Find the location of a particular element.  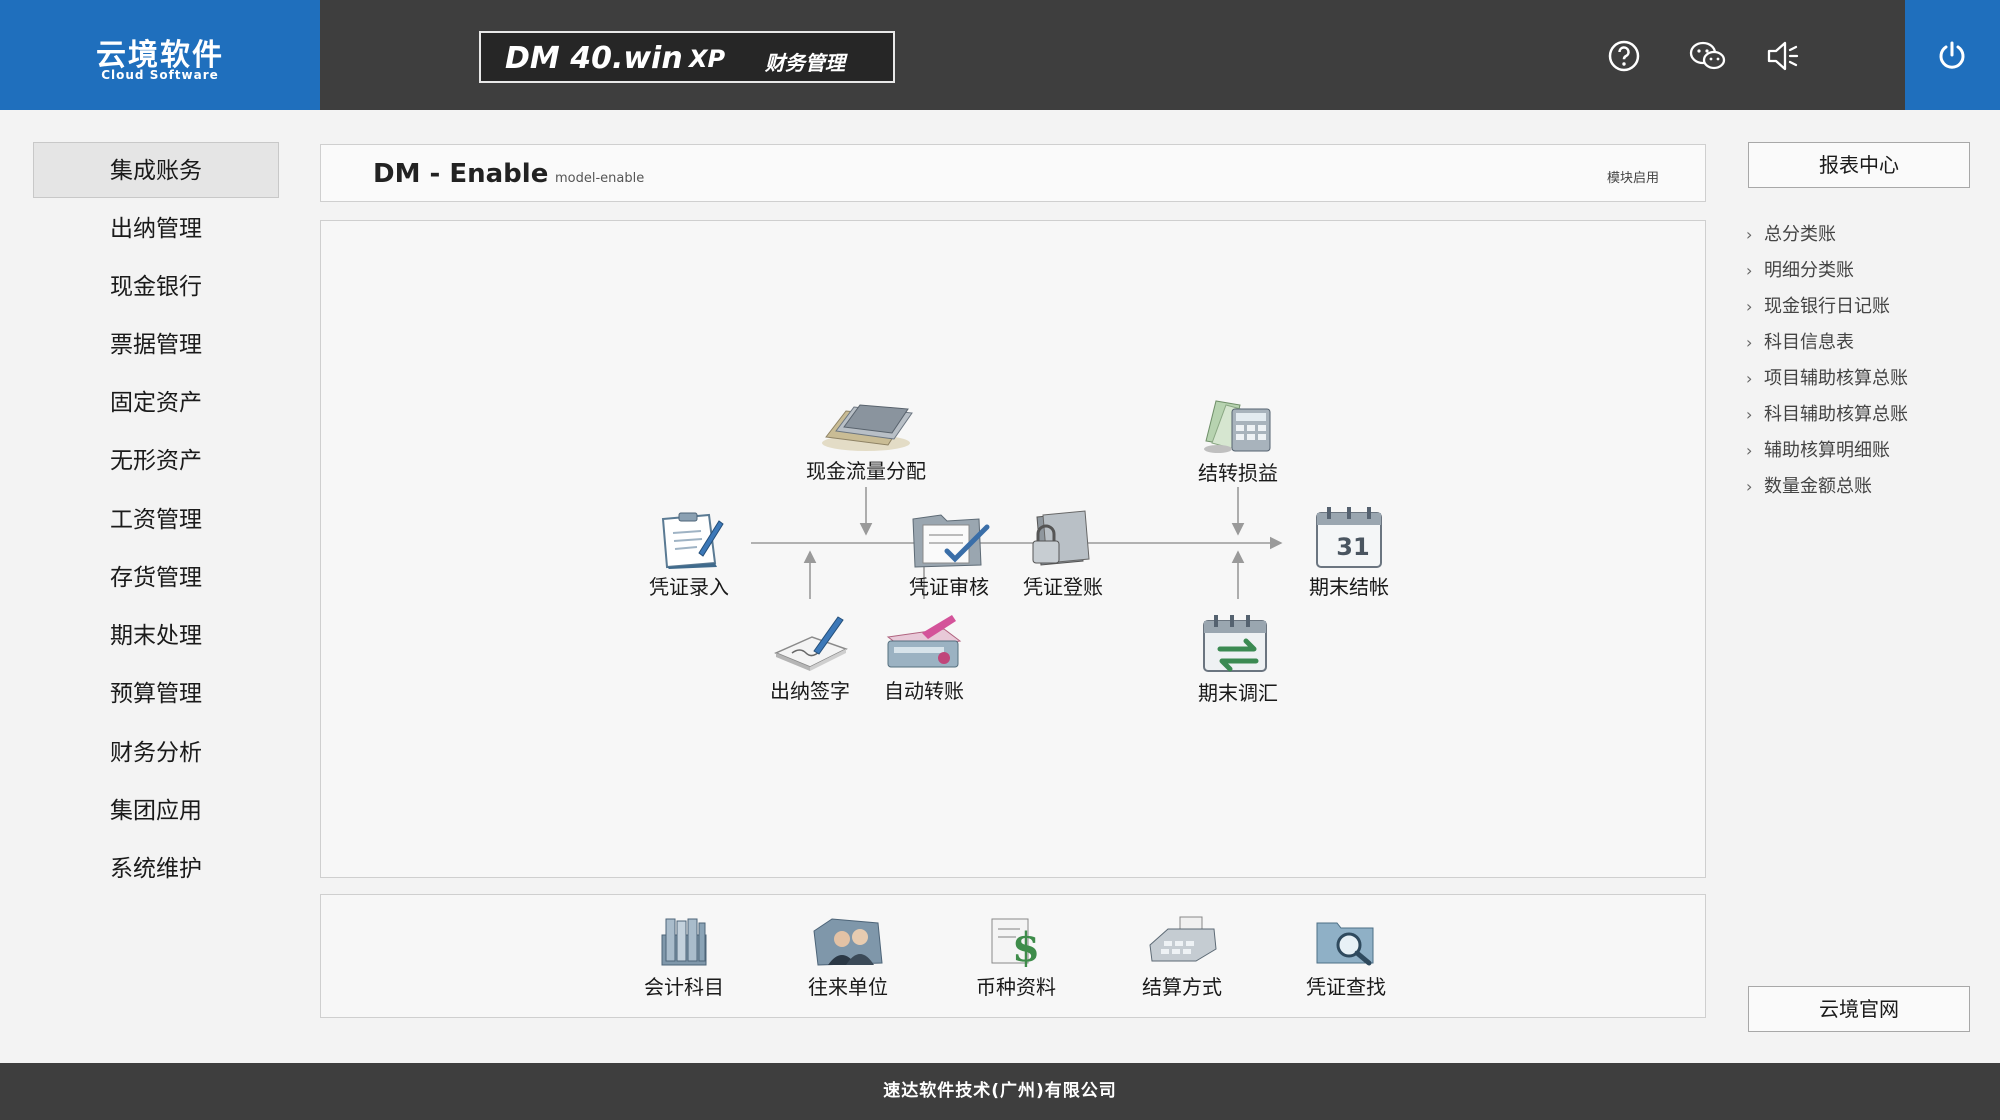

sidebar-item-cashier: 出纳管理 is located at coordinates (156, 229).